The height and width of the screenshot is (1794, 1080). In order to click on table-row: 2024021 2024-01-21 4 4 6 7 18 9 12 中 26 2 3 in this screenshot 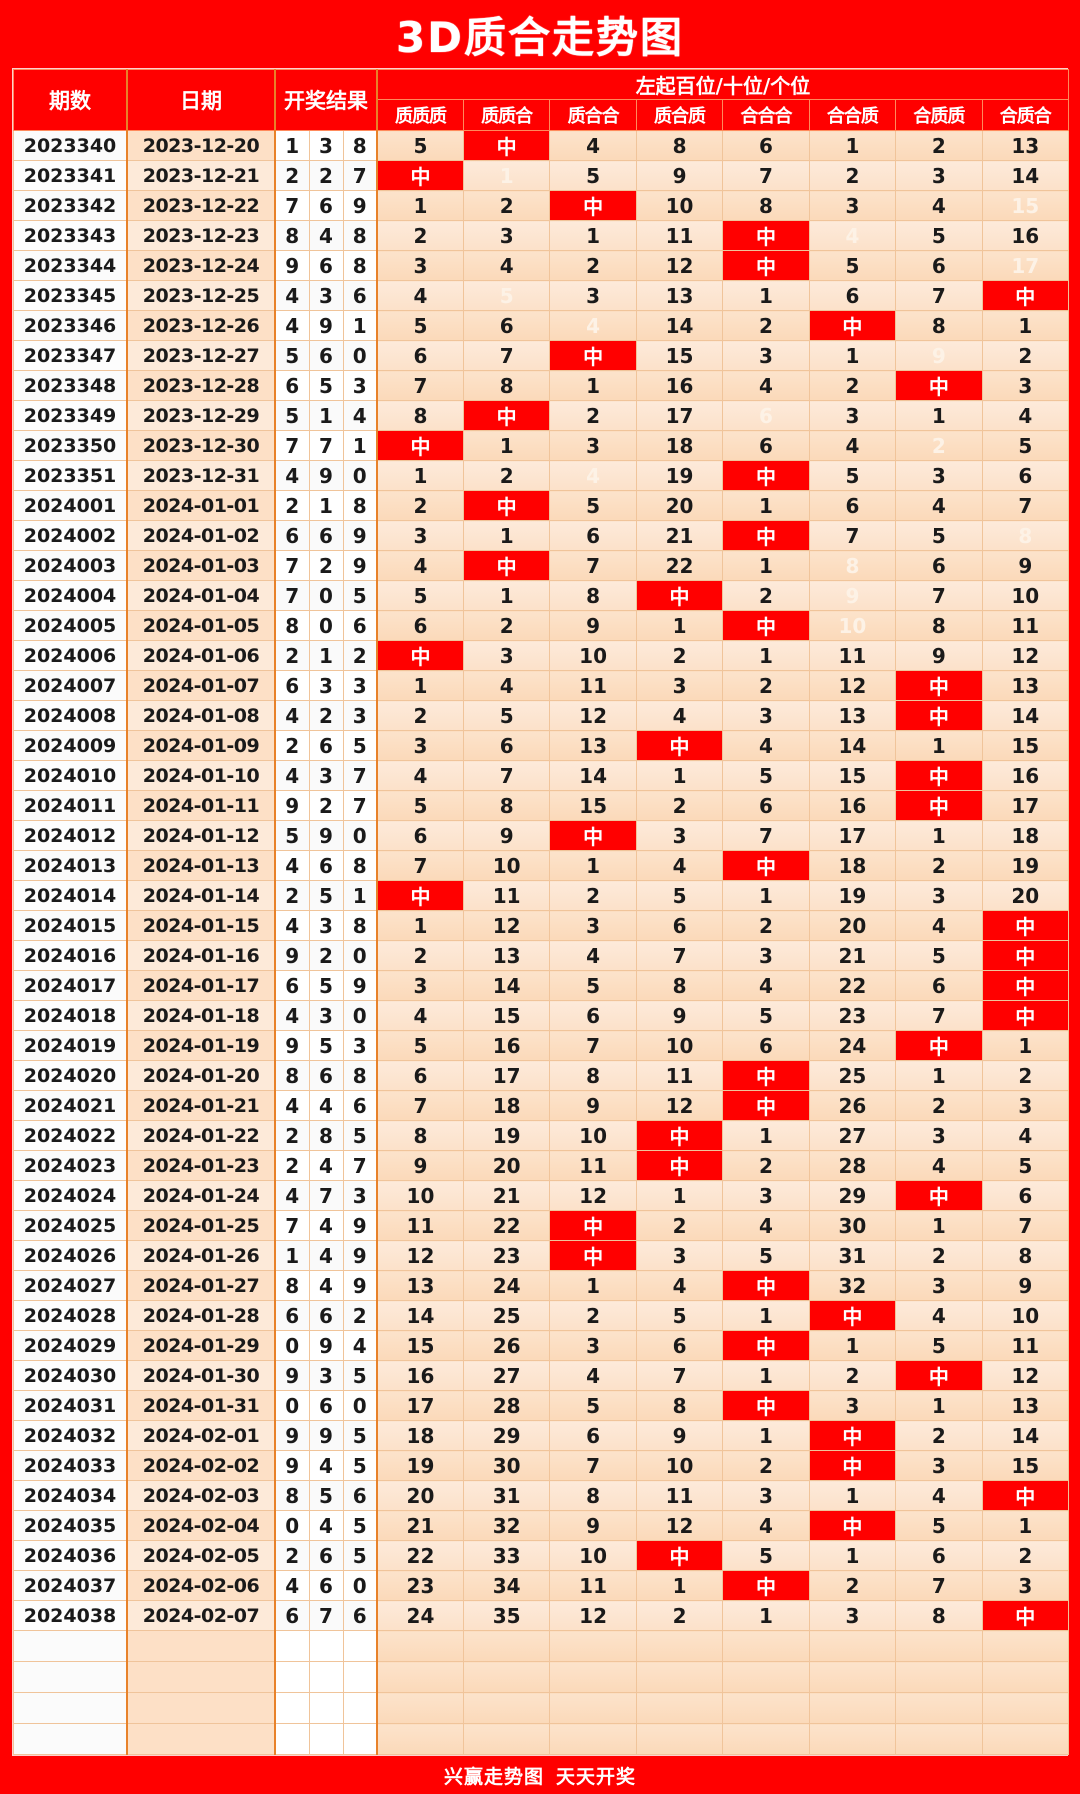, I will do `click(541, 1105)`.